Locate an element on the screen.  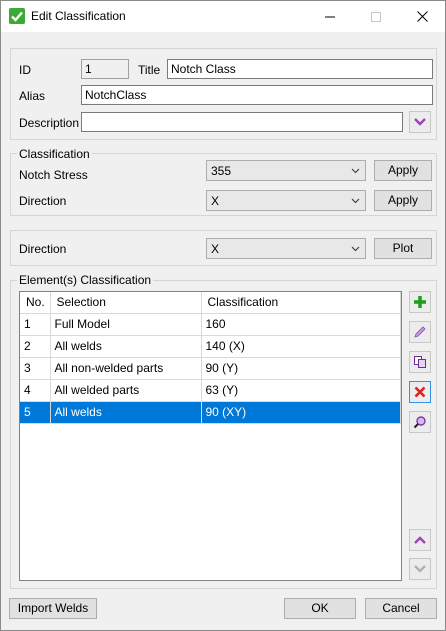
row-classification: 90 (XY) is located at coordinates (301, 412).